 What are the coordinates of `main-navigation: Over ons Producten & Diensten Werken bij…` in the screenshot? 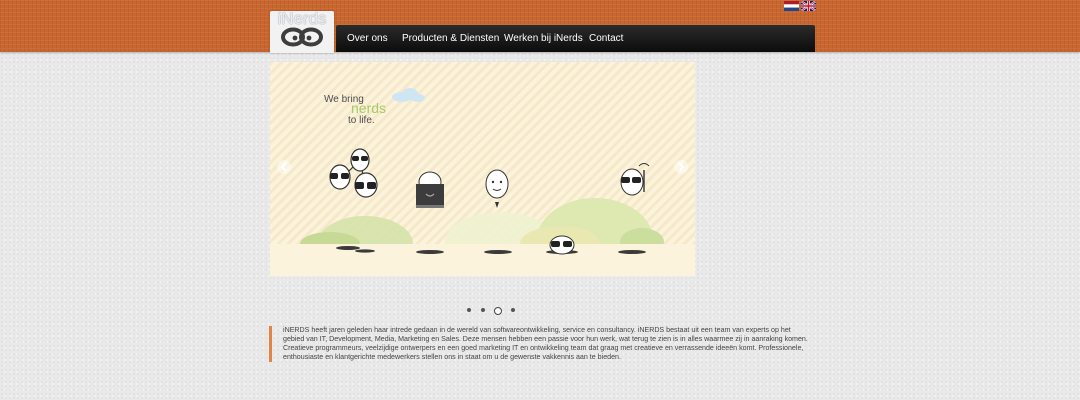 It's located at (575, 38).